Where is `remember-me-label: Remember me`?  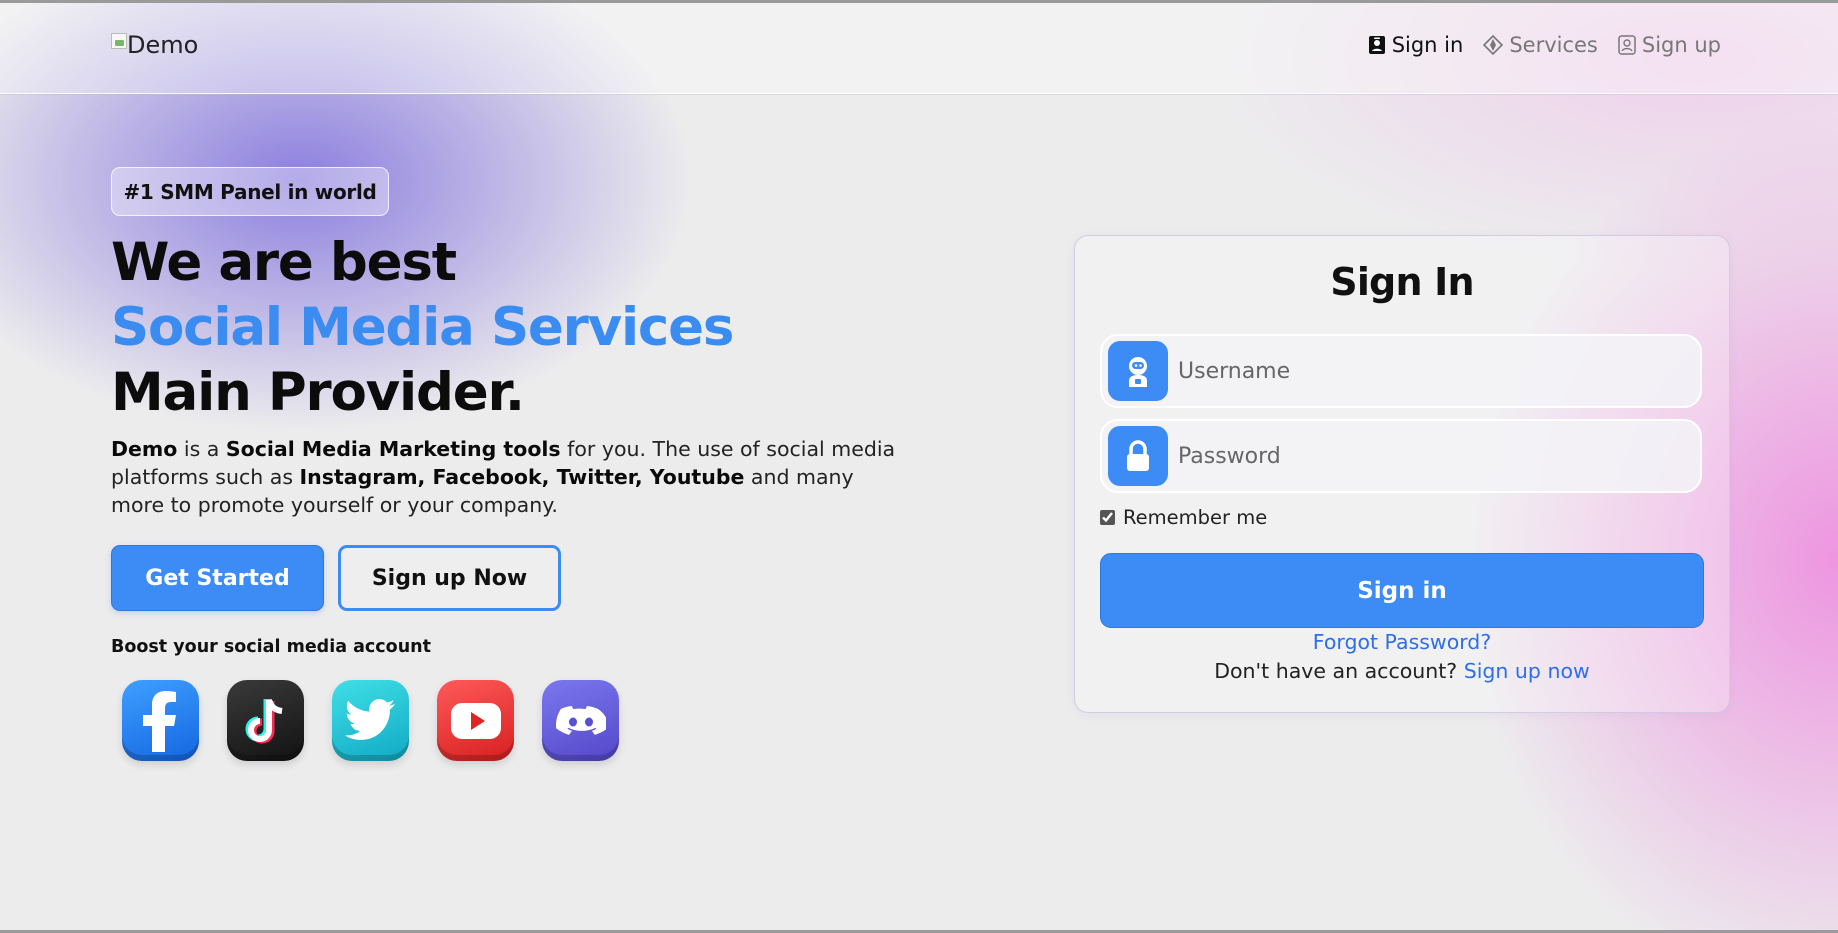 remember-me-label: Remember me is located at coordinates (1195, 517).